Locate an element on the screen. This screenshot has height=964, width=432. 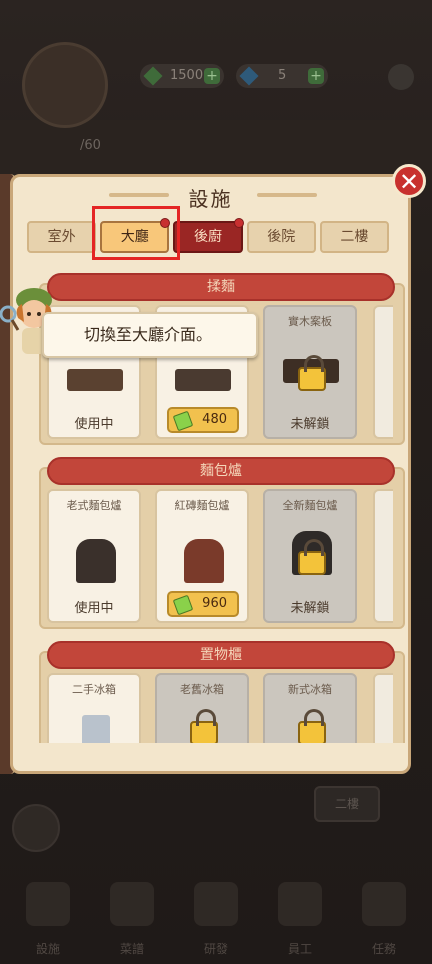
facility-card-locked: 全新麵包爐 未解鎖 is located at coordinates (310, 556).